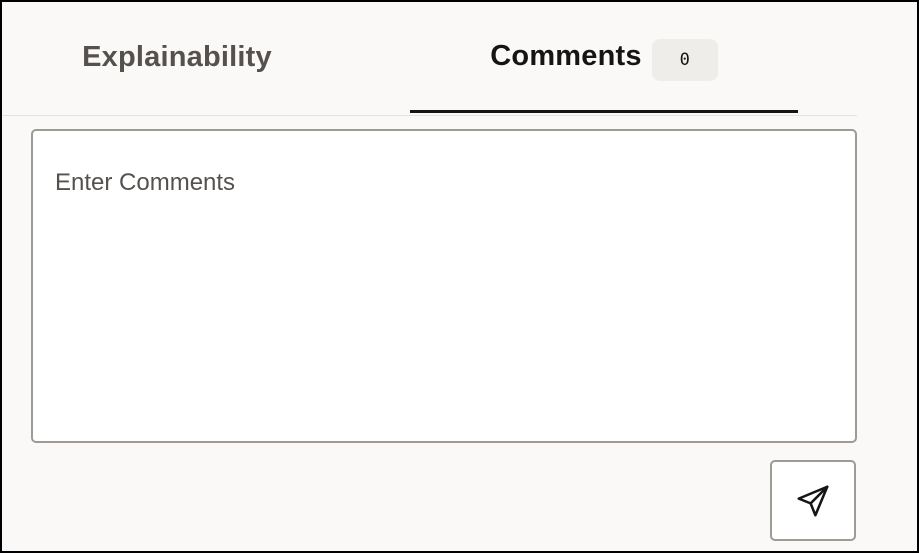 The height and width of the screenshot is (553, 919). What do you see at coordinates (684, 59) in the screenshot?
I see `comments-count-badge: 0` at bounding box center [684, 59].